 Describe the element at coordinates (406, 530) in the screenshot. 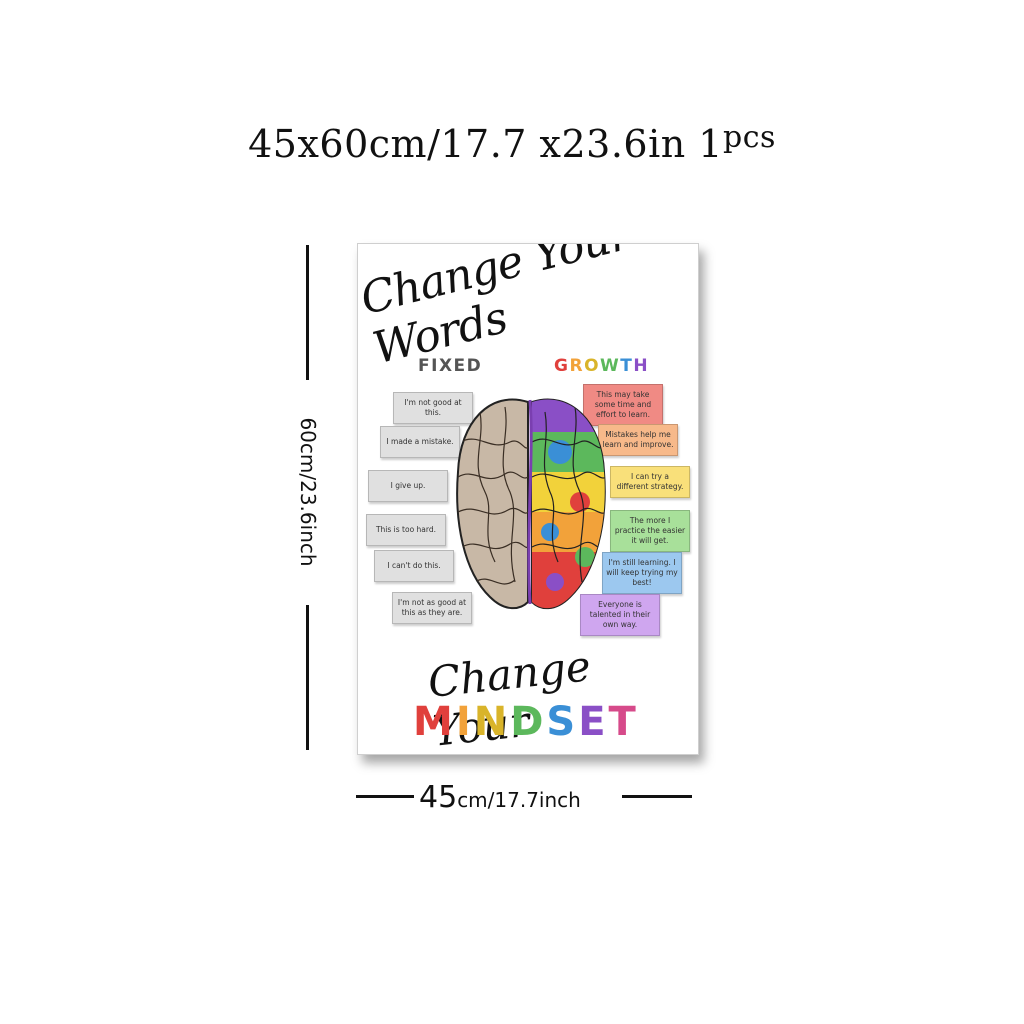

I see `fixed-card: This is too hard.` at that location.